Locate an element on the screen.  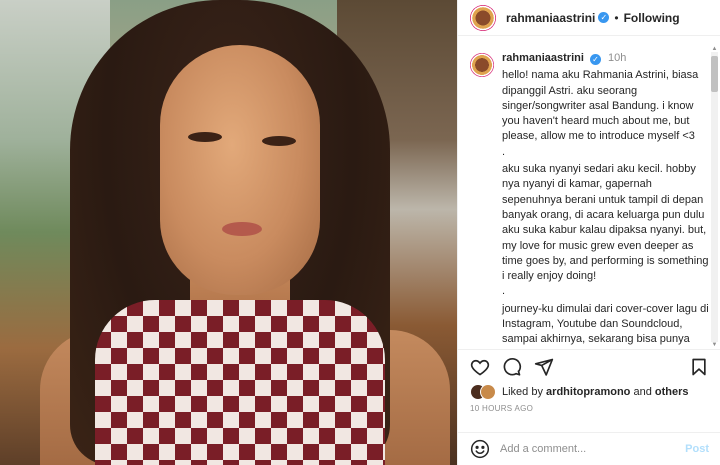
header-username: rahmaniaastrini is located at coordinates (550, 18).